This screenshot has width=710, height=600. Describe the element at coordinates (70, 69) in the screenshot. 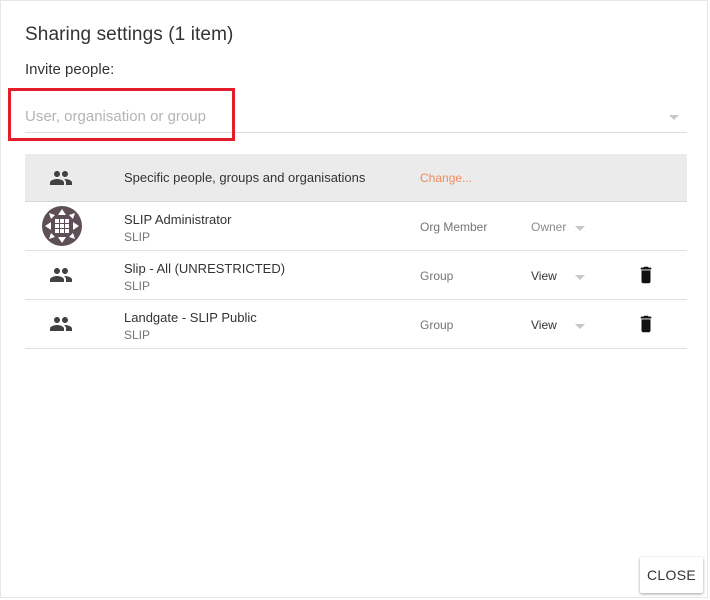

I see `invite-people-label: Invite people:` at that location.